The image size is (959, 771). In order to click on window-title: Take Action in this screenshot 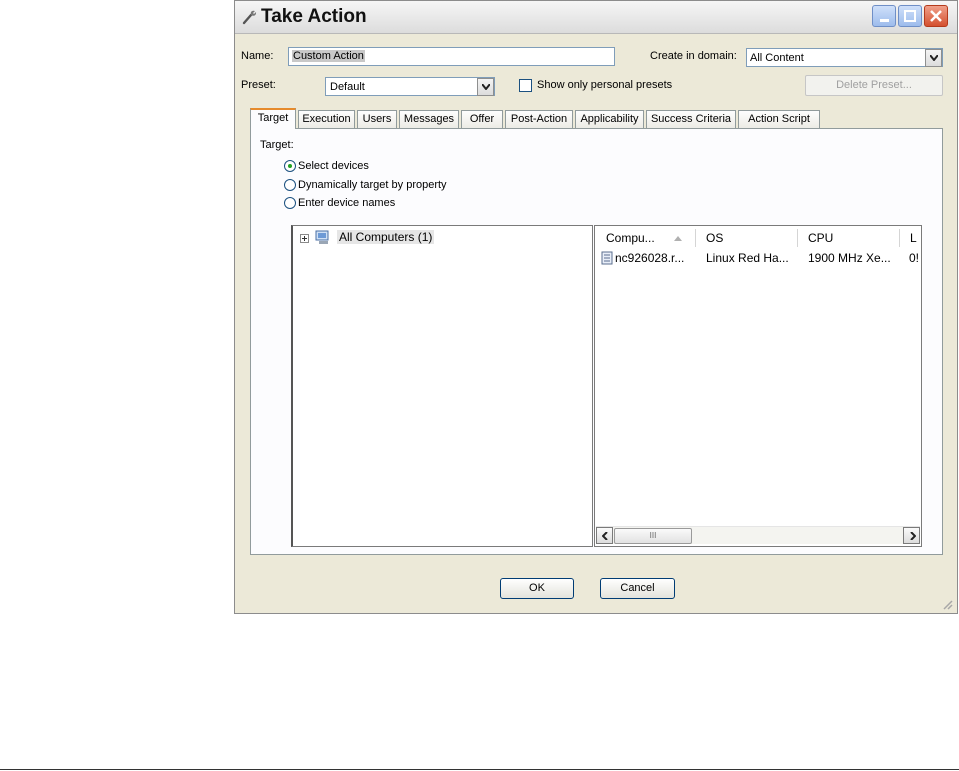, I will do `click(314, 16)`.